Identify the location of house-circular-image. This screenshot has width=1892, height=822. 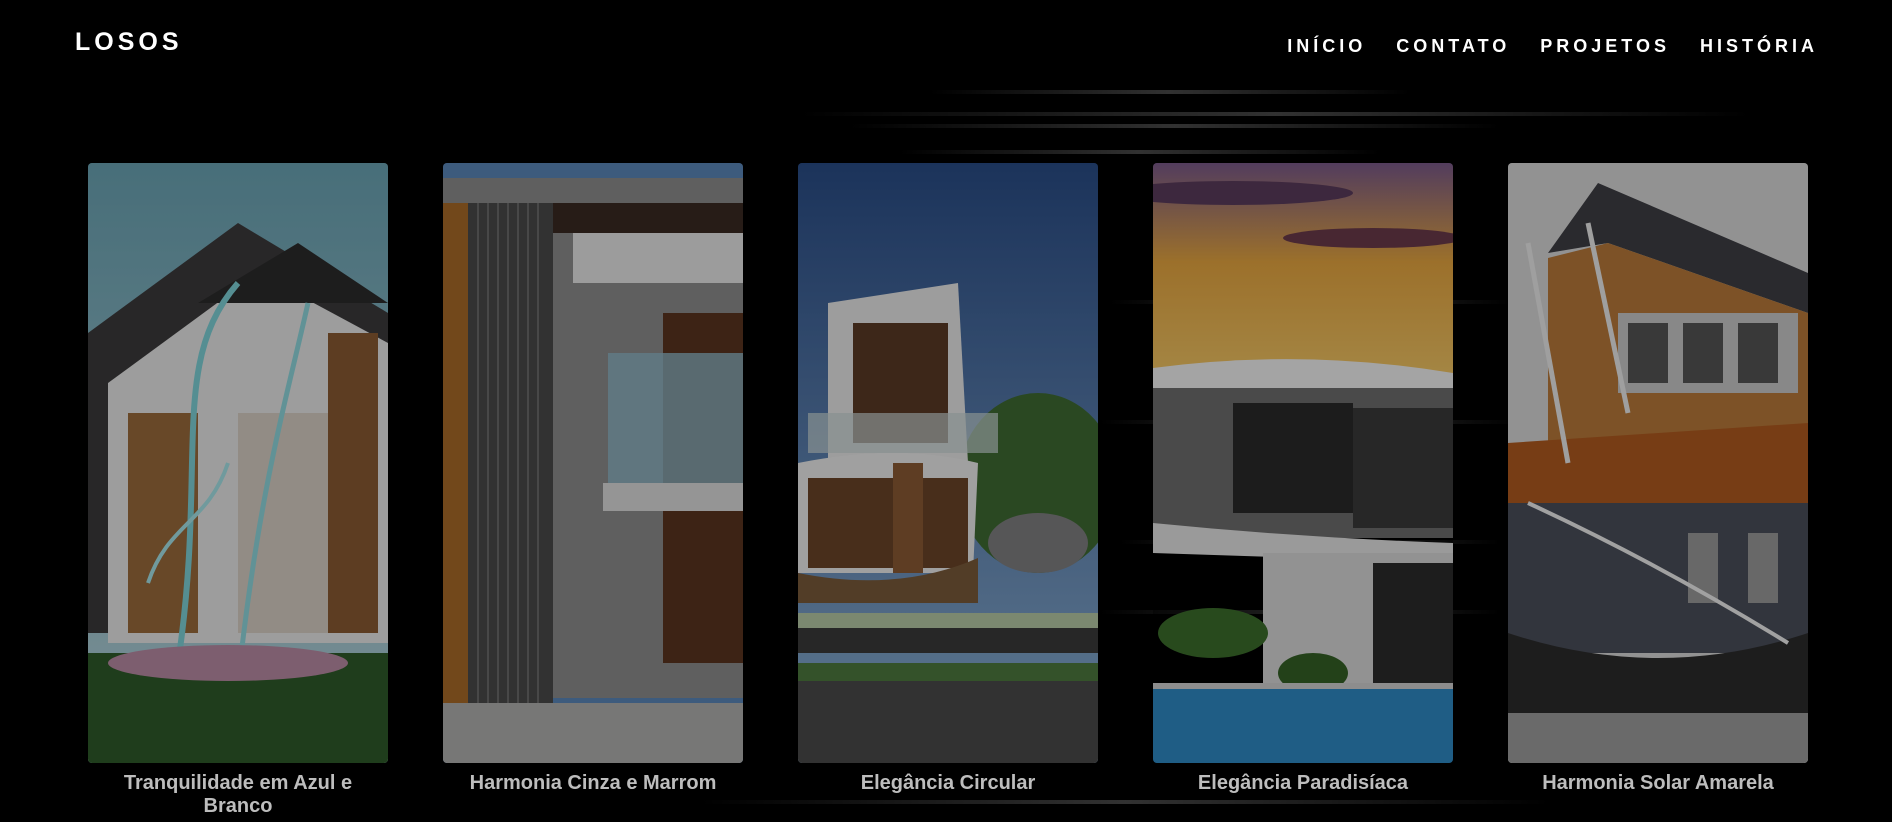
(948, 463).